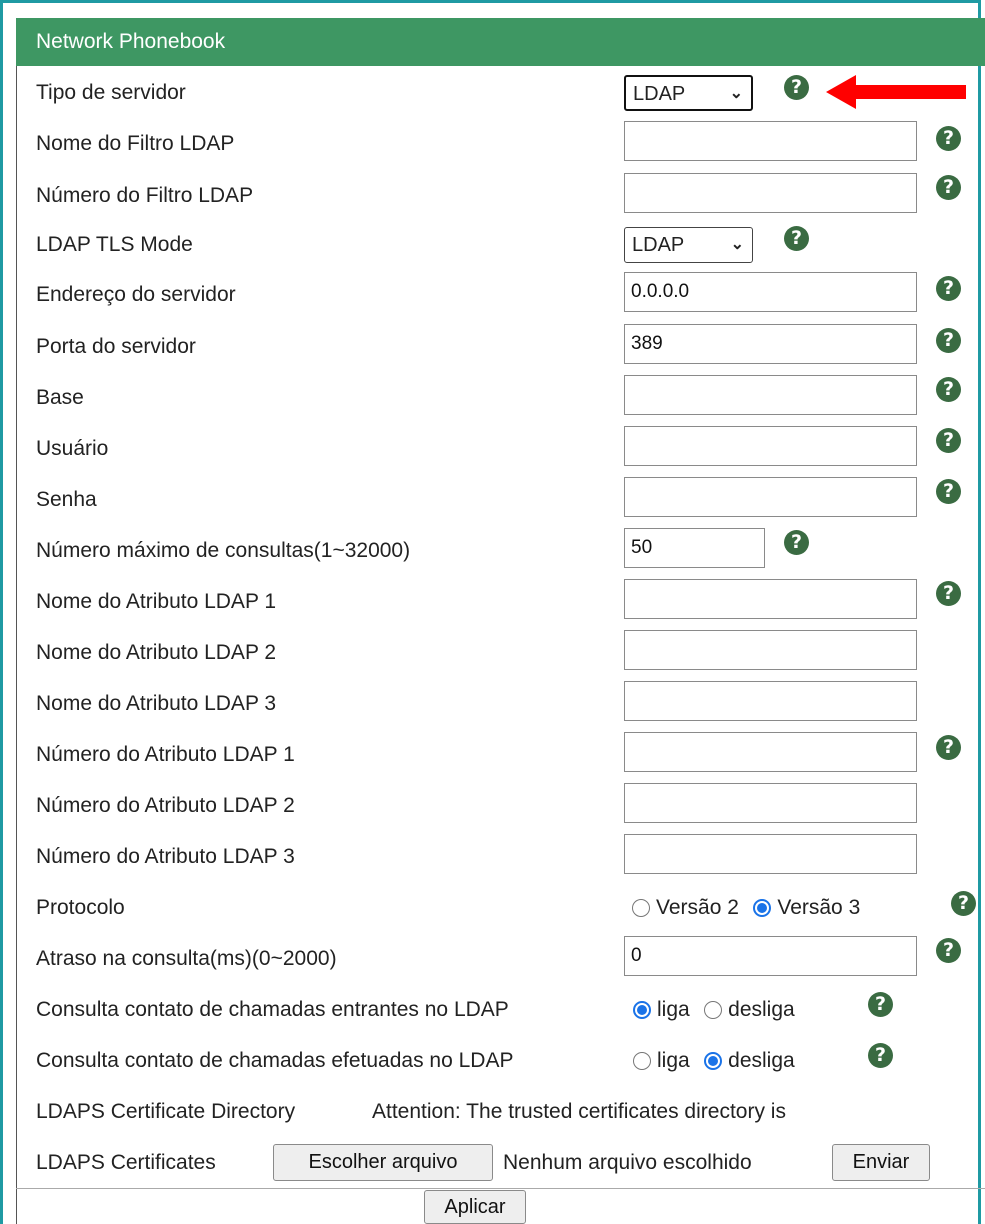 The height and width of the screenshot is (1224, 985). I want to click on field-label: LDAP TLS Mode, so click(114, 244).